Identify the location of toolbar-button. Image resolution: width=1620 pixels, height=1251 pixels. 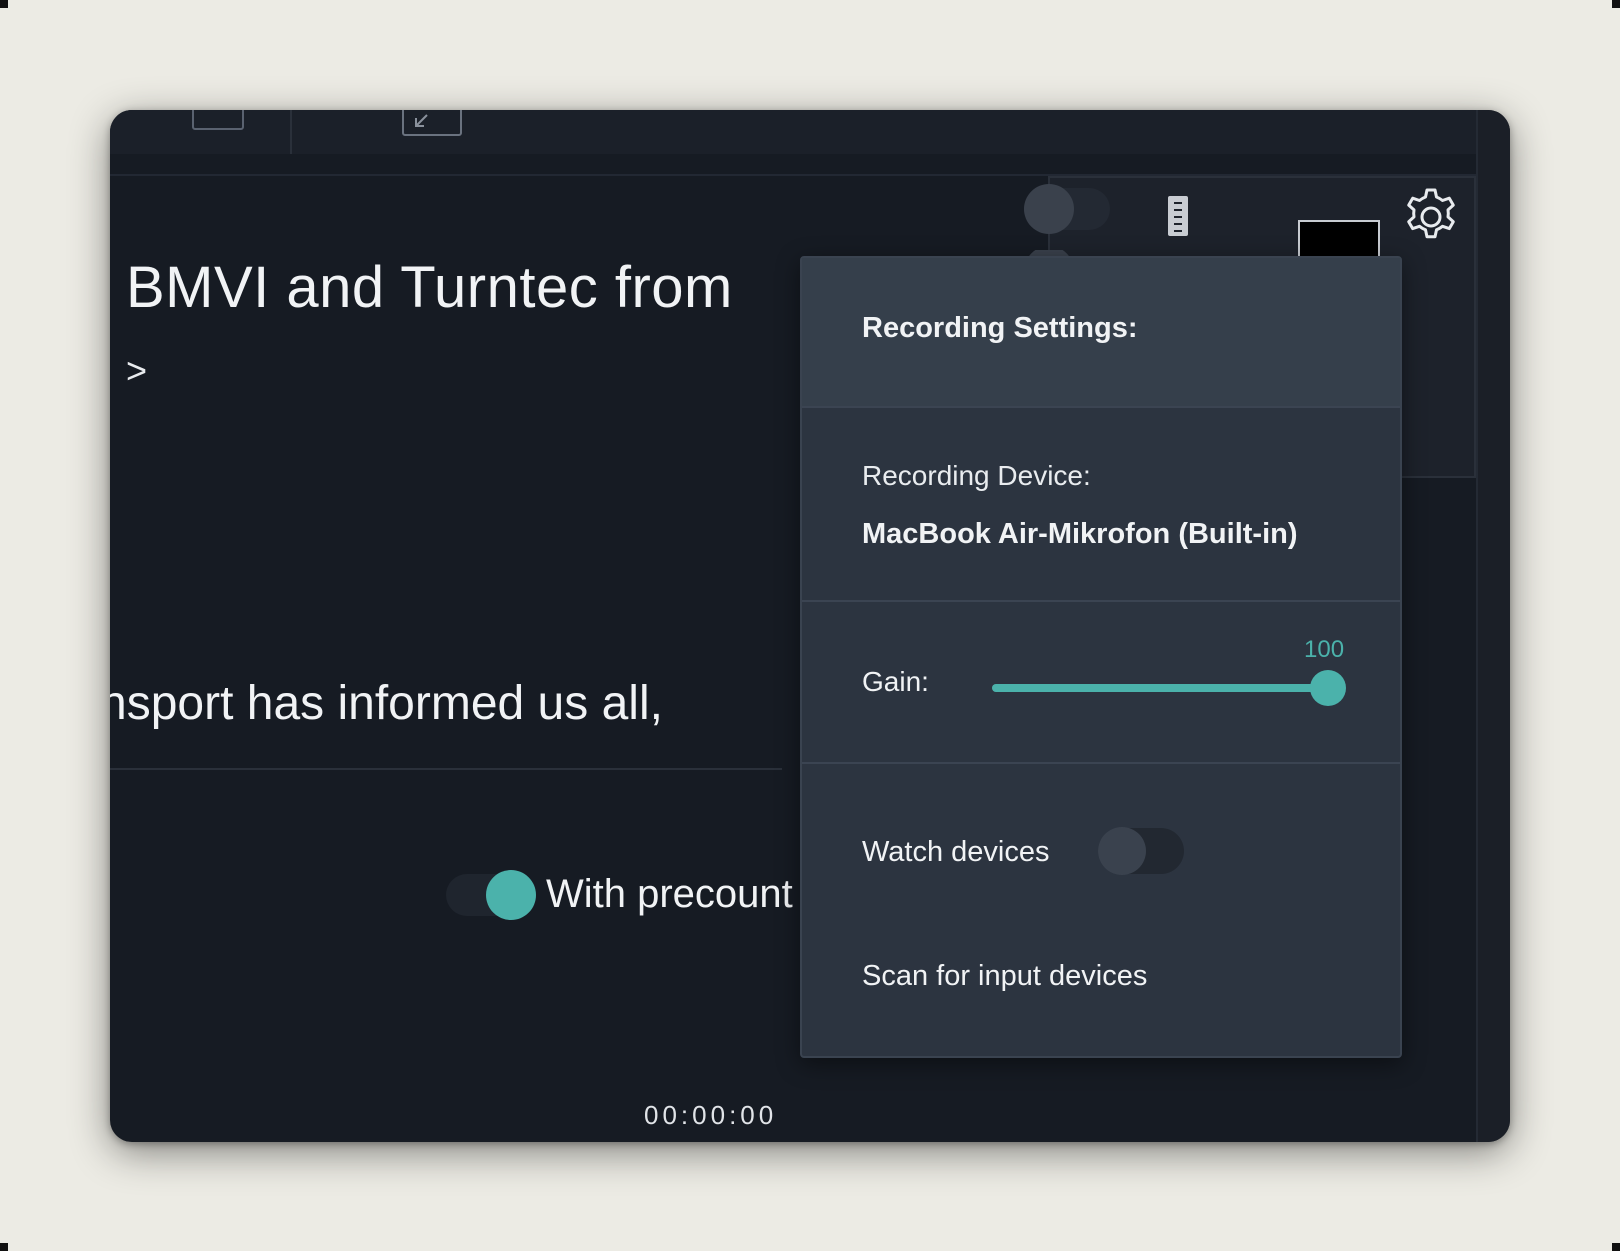
(218, 120).